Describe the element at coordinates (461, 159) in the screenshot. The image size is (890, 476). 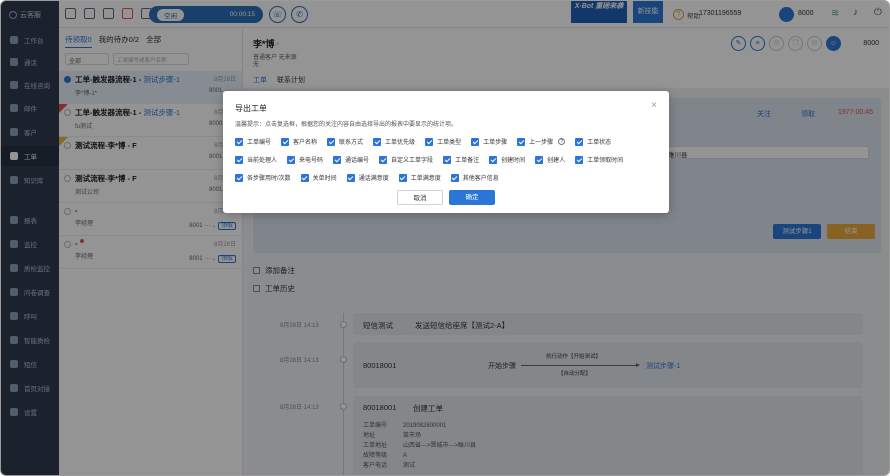
I see `checkbox-ticket-note: 工单备注` at that location.